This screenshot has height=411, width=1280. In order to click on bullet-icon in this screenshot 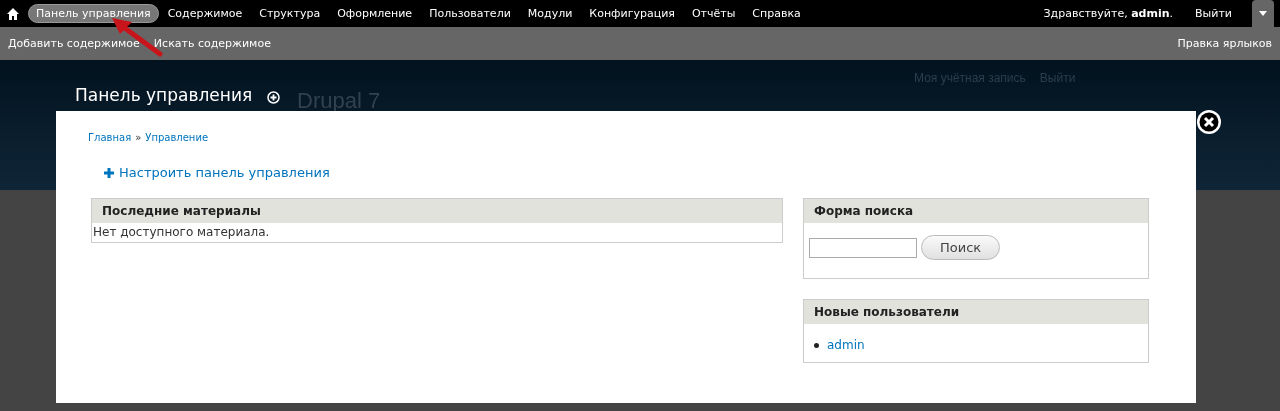, I will do `click(816, 345)`.